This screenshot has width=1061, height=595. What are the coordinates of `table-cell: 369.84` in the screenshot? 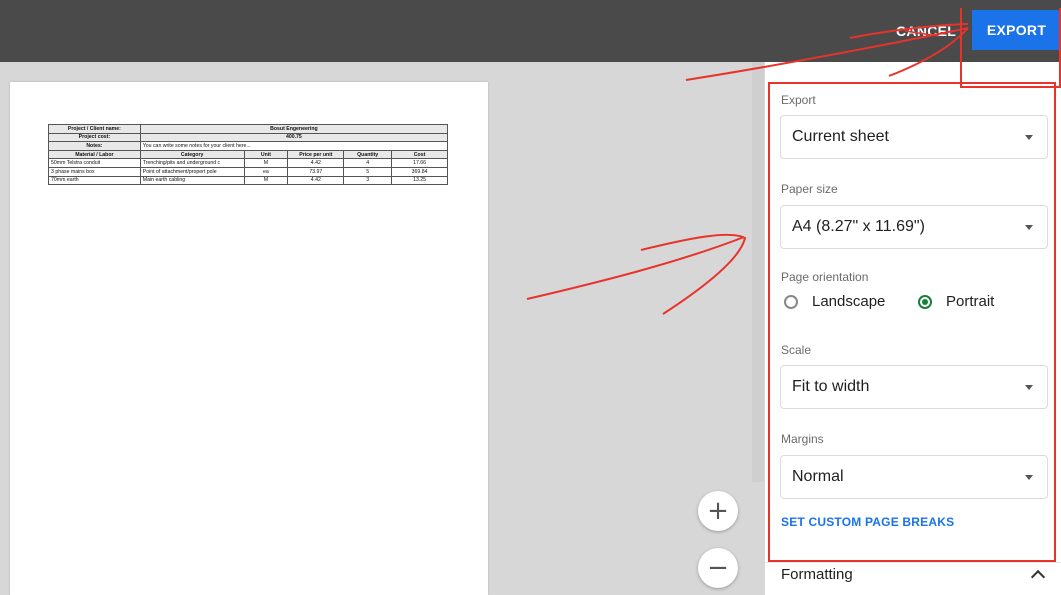 It's located at (419, 171).